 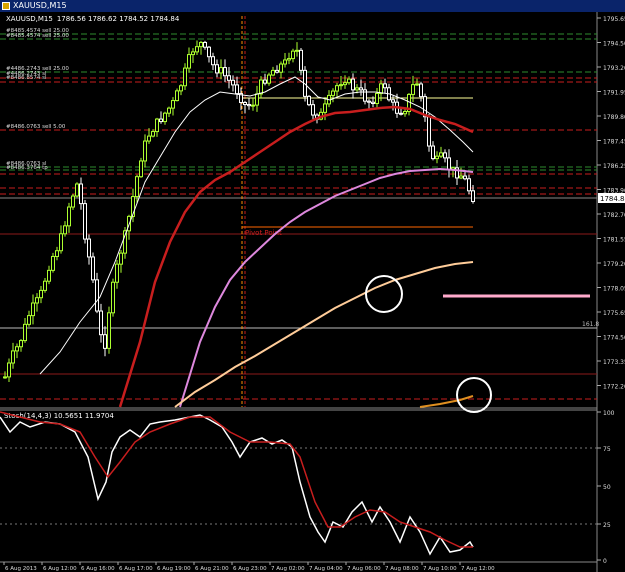 I want to click on price-tick-label: 1786.25, so click(x=614, y=166).